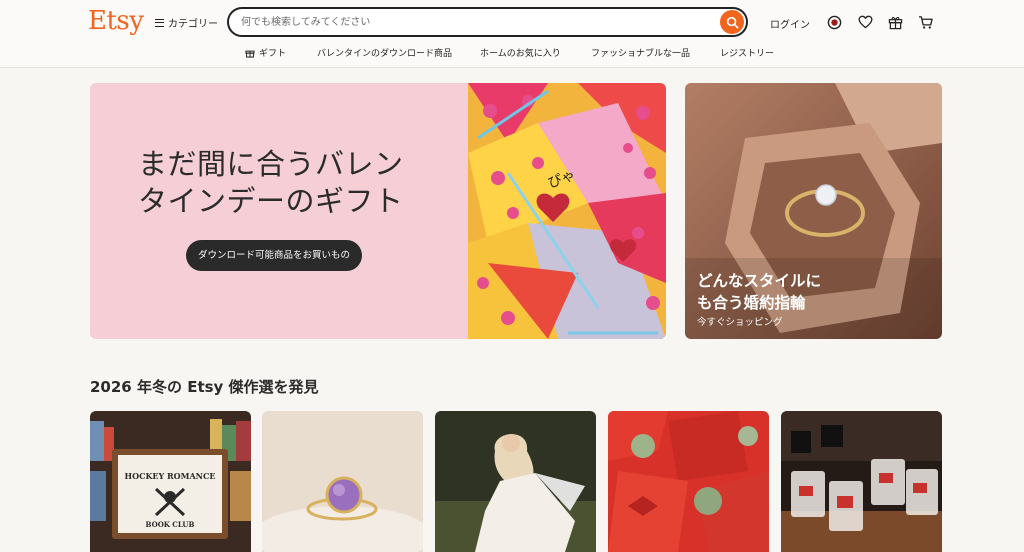 Image resolution: width=1024 pixels, height=552 pixels. I want to click on sign-text: HOCKEY ROMANCE, so click(170, 476).